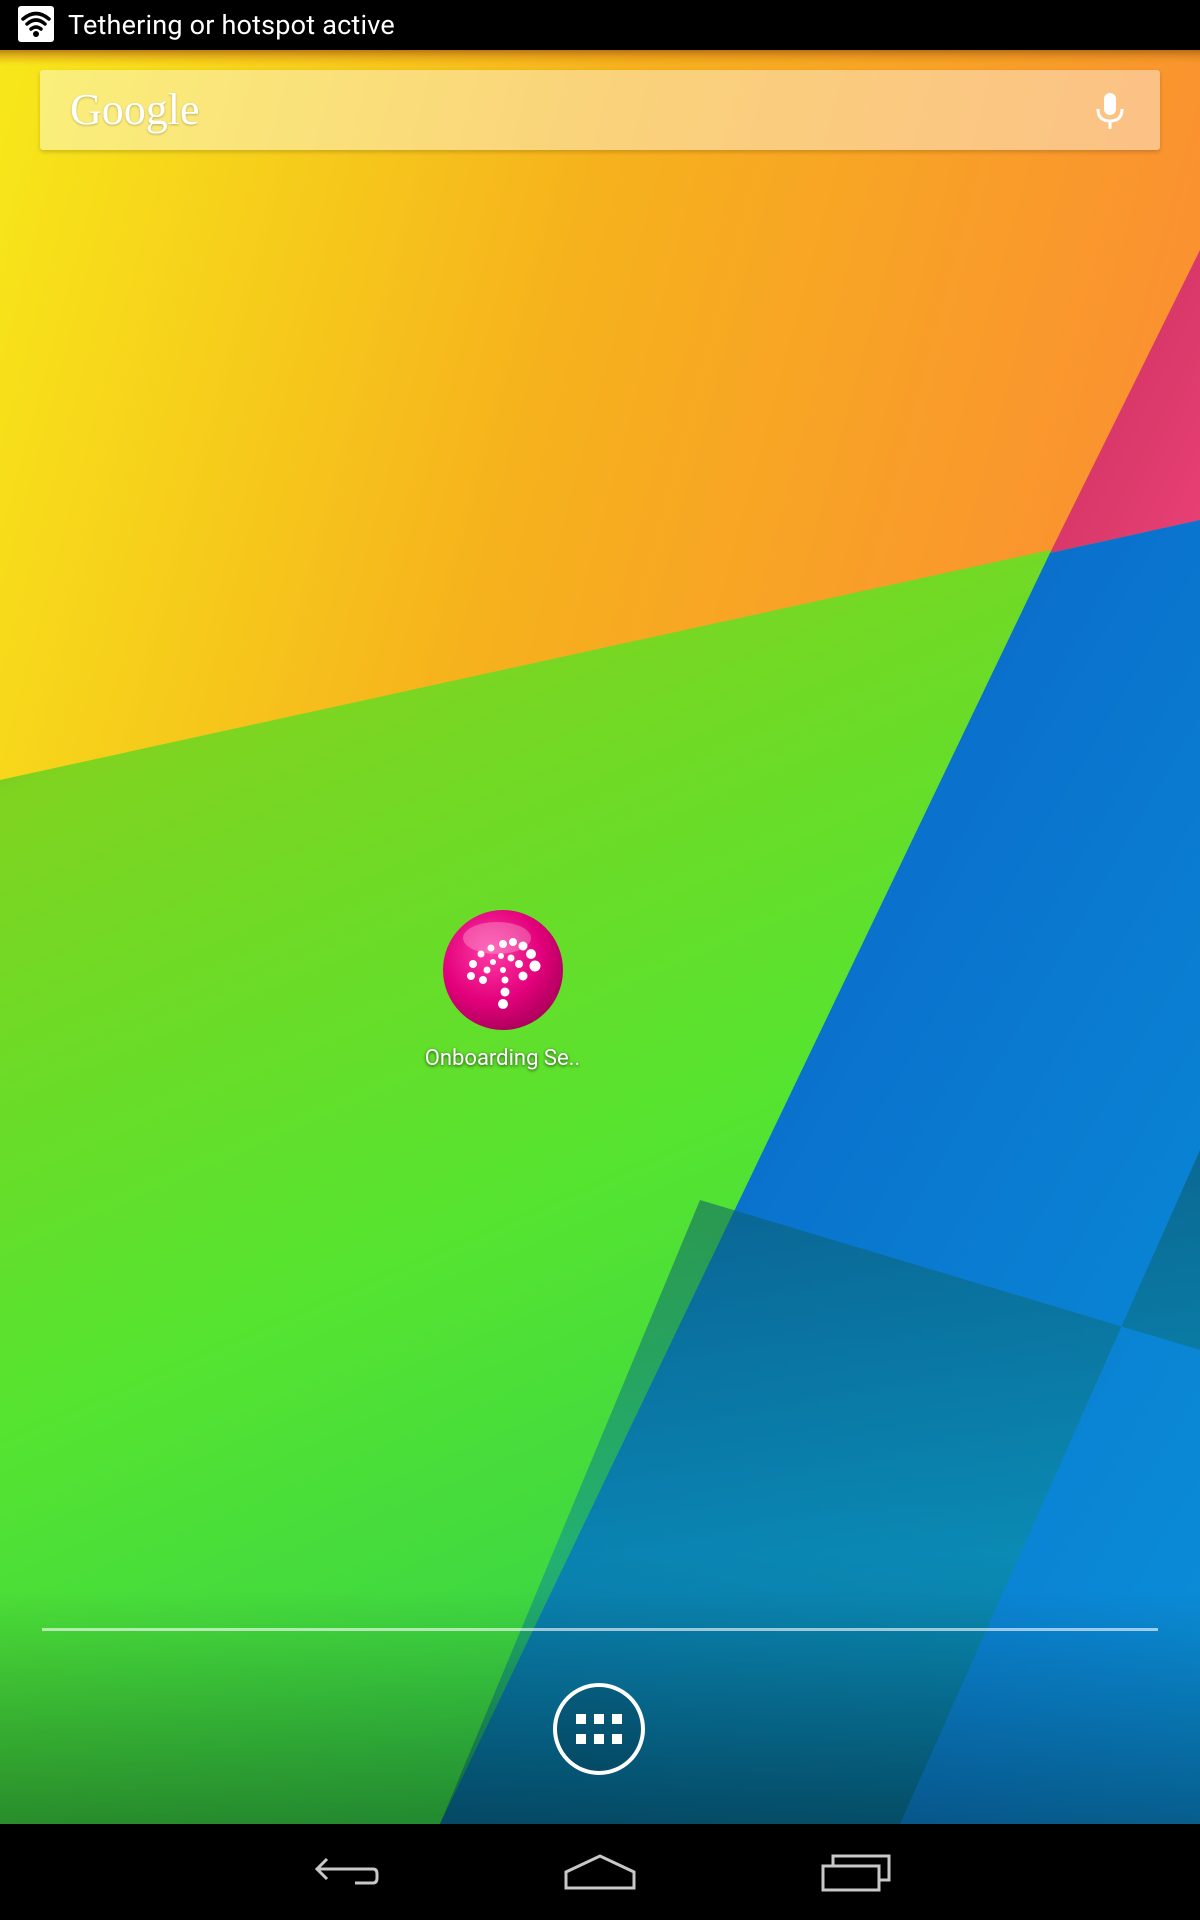 This screenshot has width=1200, height=1920. What do you see at coordinates (343, 1872) in the screenshot?
I see `back-icon` at bounding box center [343, 1872].